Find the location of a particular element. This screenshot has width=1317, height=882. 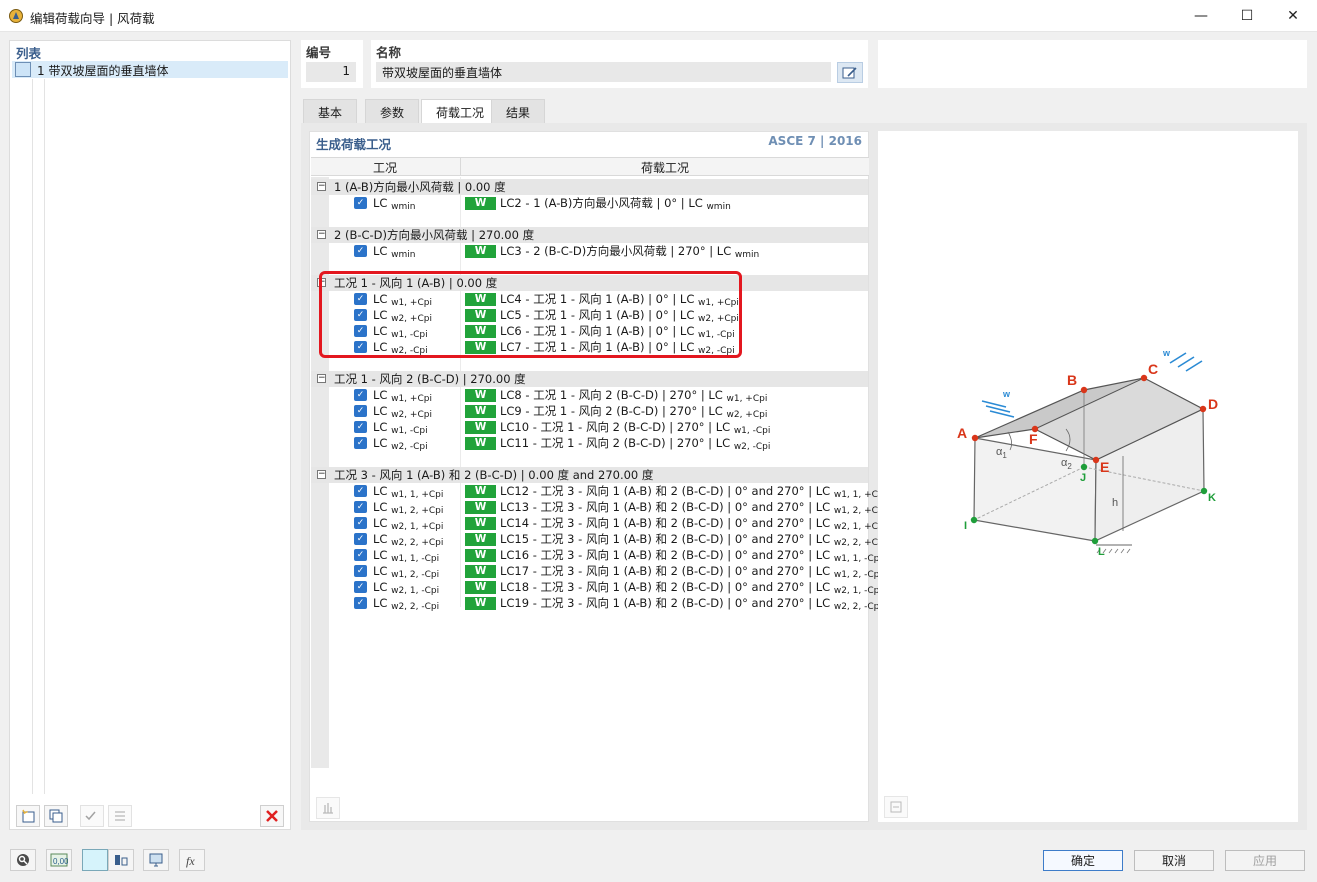

diagram-options-button is located at coordinates (896, 807).